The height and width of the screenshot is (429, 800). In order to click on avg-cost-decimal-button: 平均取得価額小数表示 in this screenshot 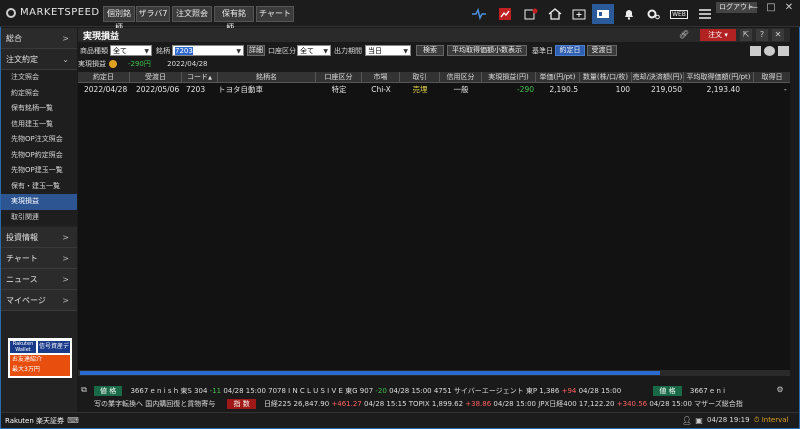, I will do `click(487, 50)`.